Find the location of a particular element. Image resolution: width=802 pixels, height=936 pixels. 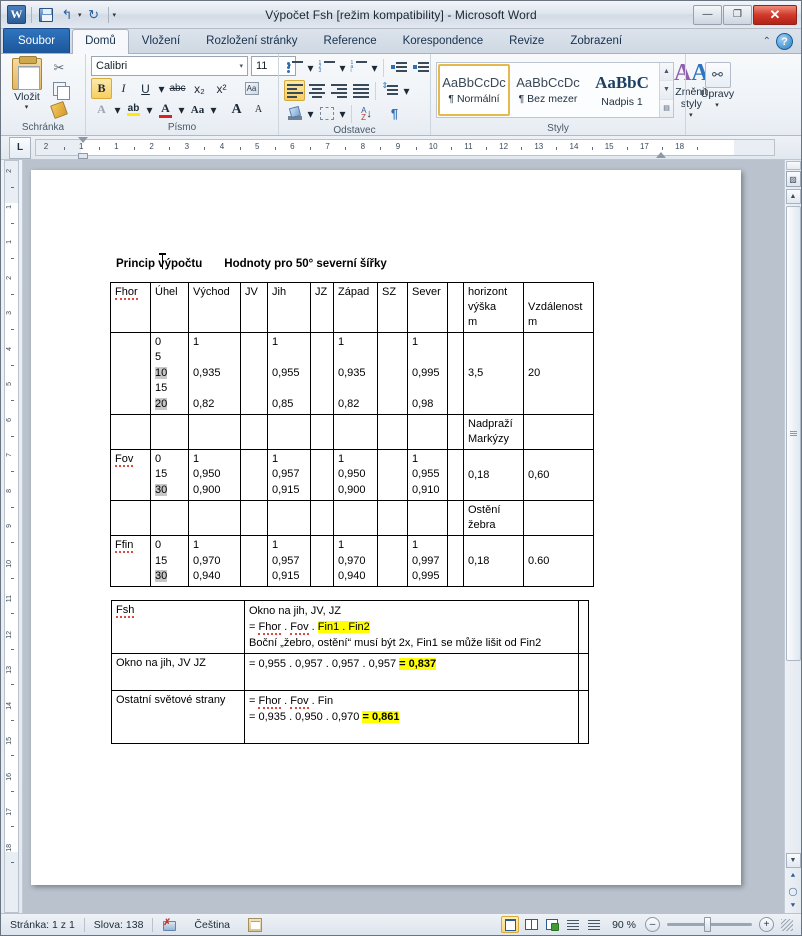

change-case-dropdown-icon: ▾ is located at coordinates (213, 109).